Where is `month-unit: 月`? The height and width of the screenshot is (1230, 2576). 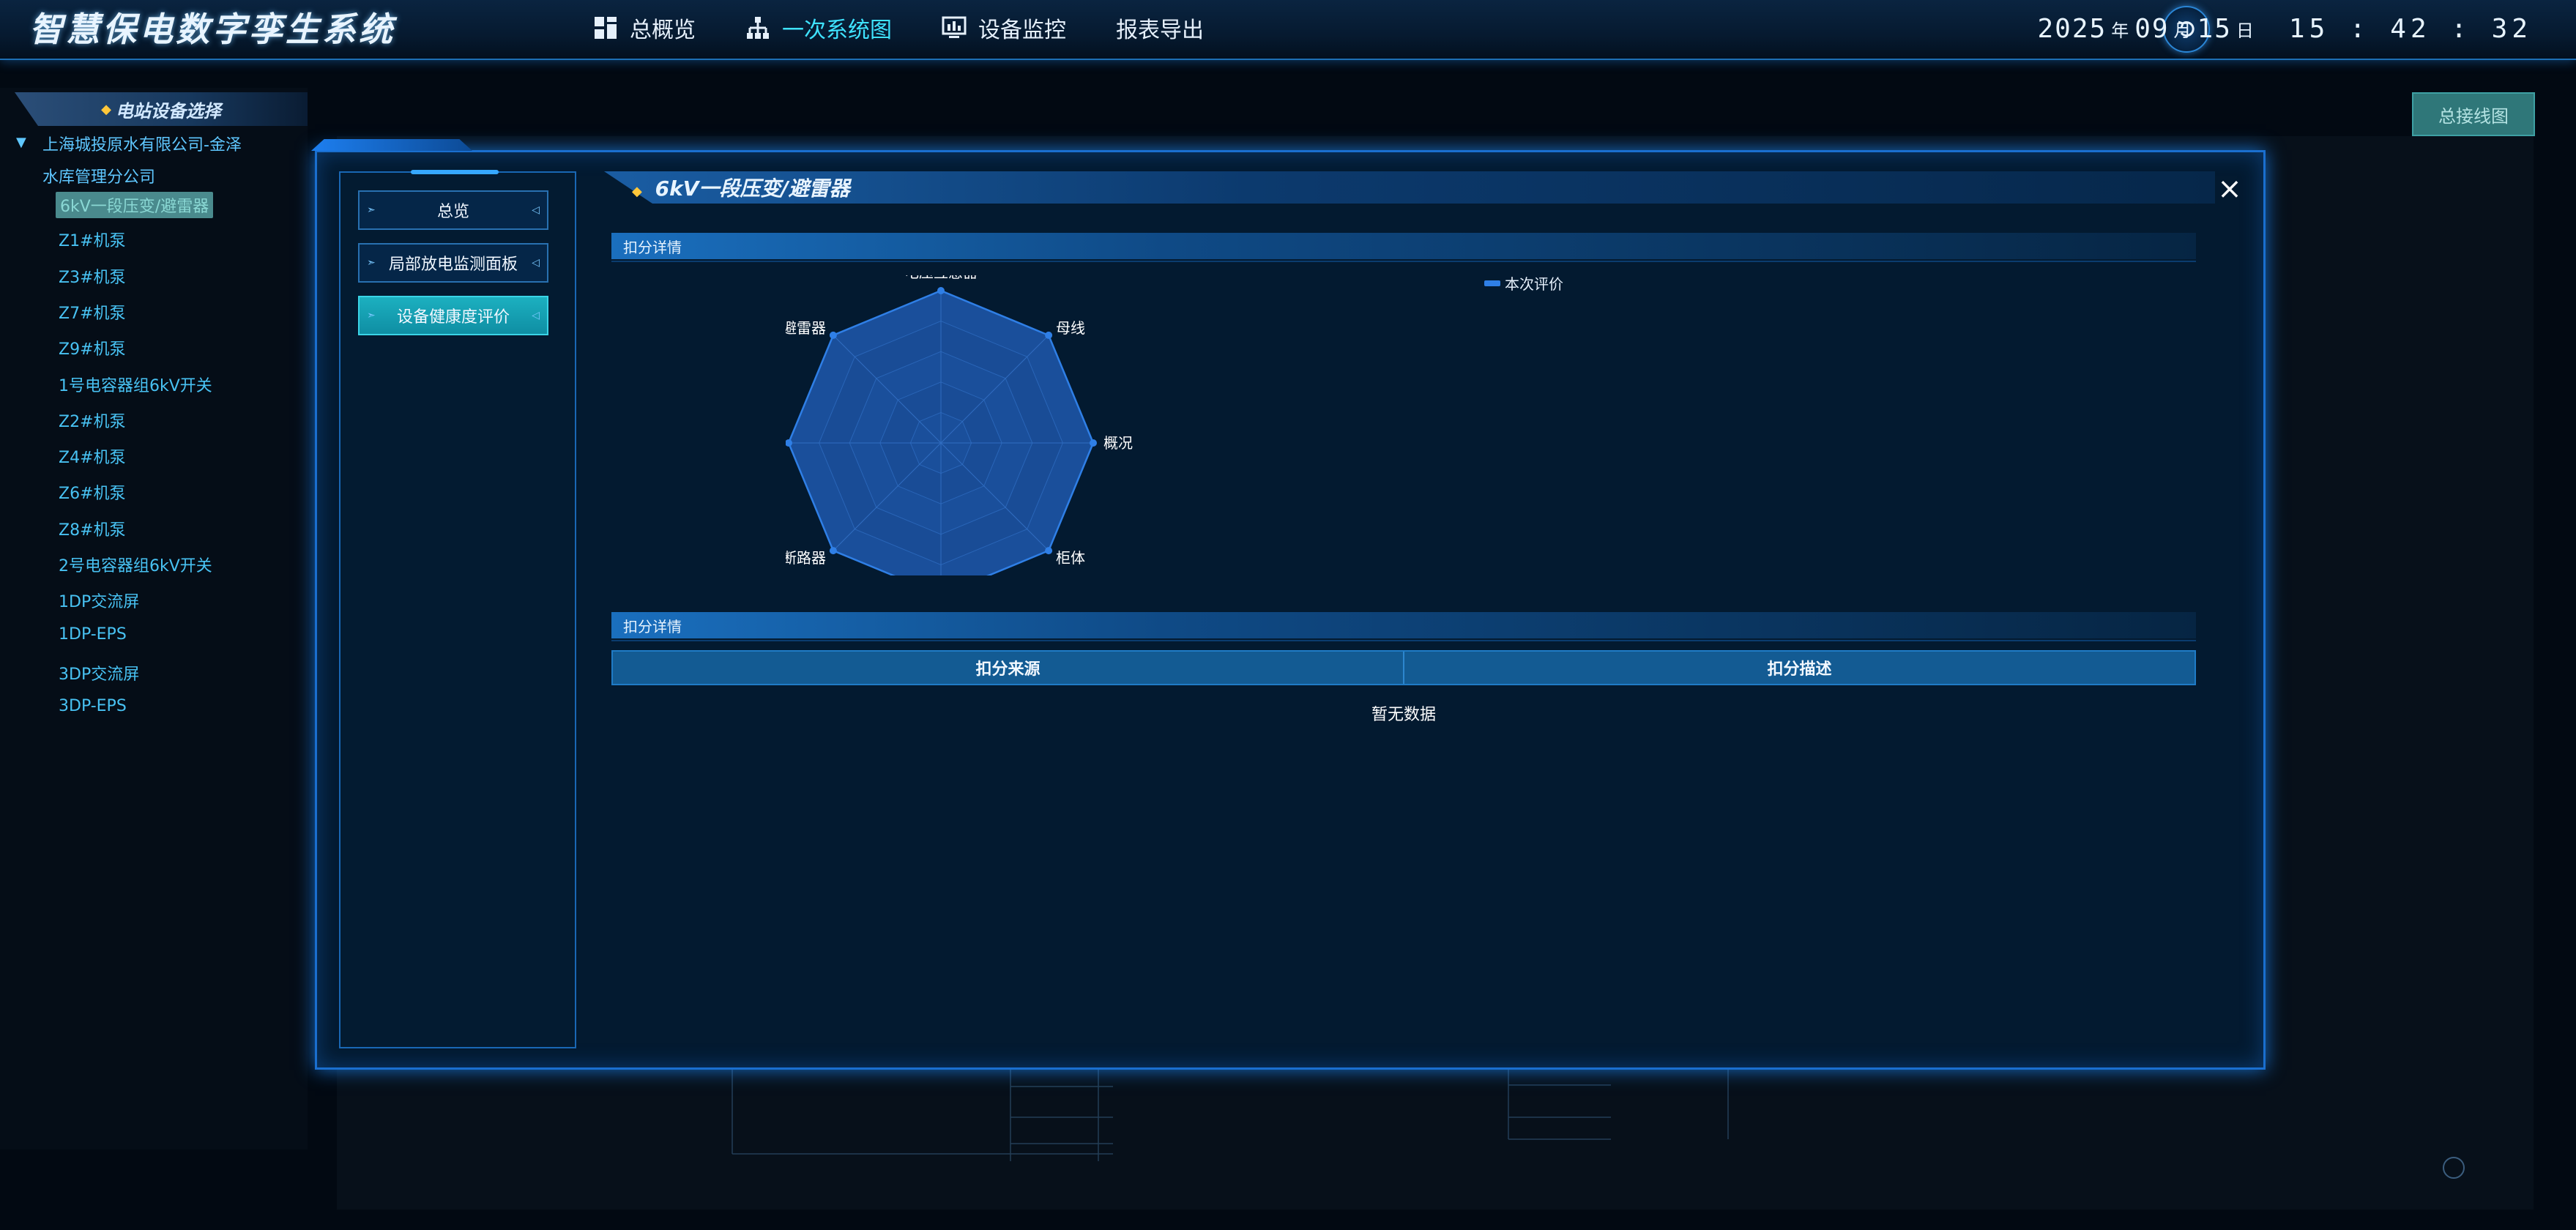 month-unit: 月 is located at coordinates (2183, 30).